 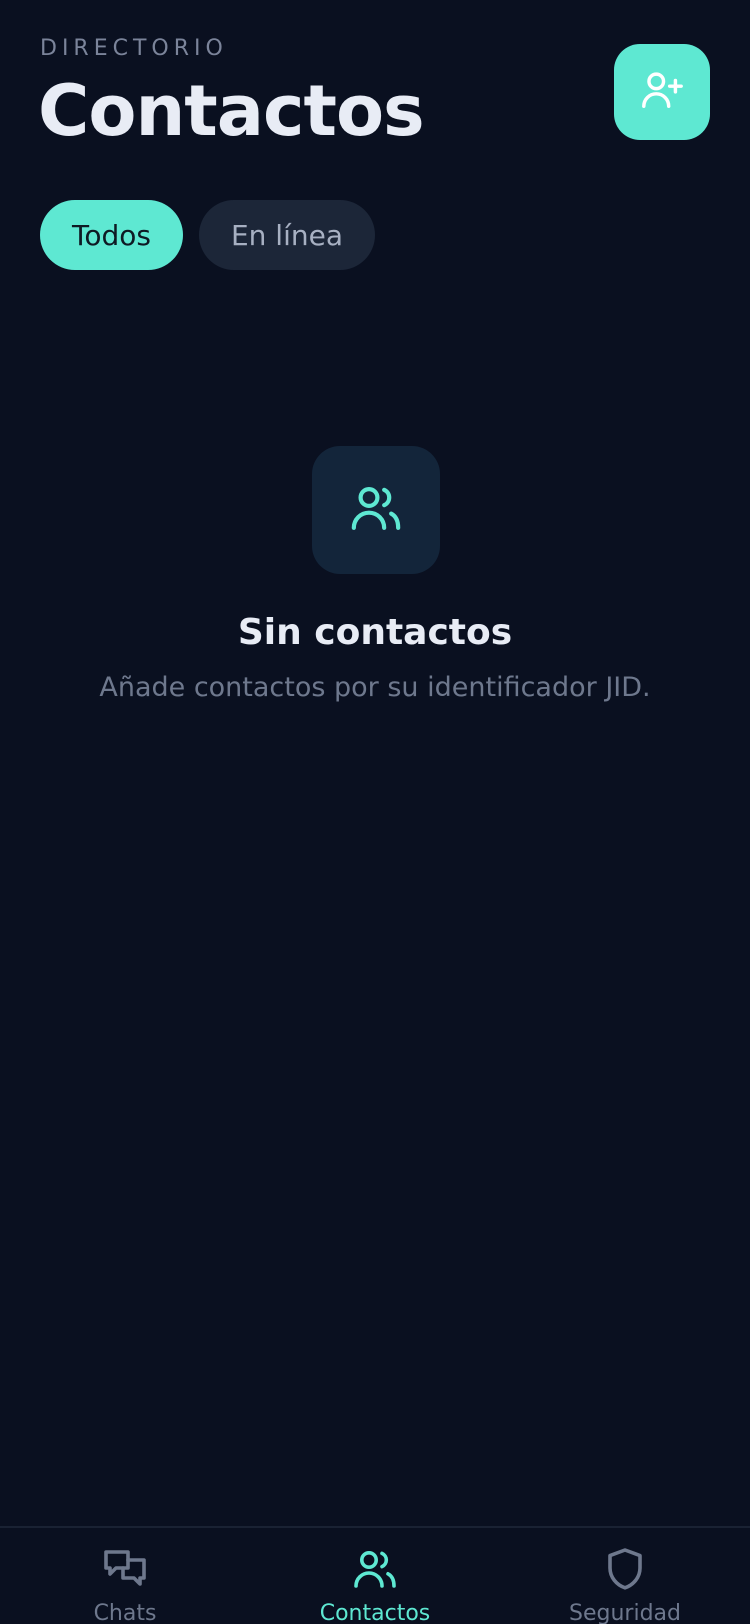 I want to click on filter-chips: Todos En línea, so click(x=207, y=235).